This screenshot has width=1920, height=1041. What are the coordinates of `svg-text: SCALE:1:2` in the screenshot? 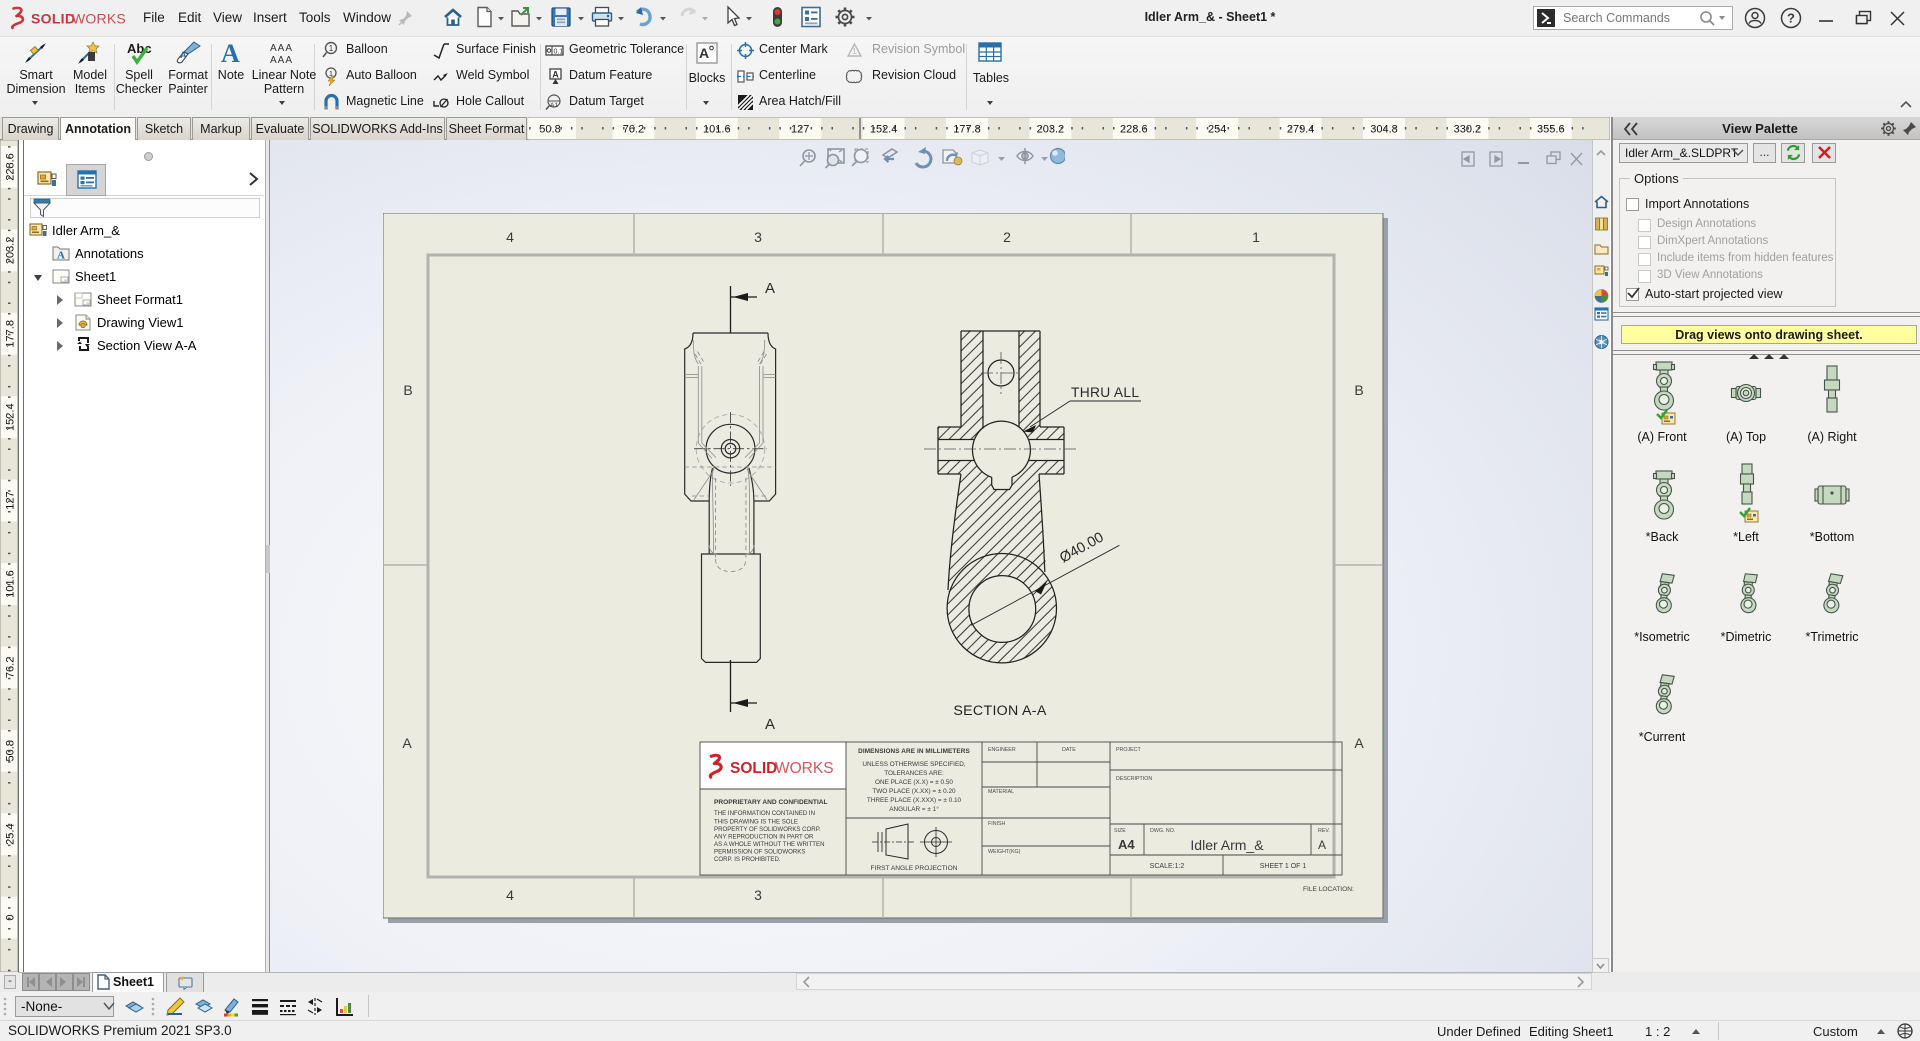 It's located at (1167, 866).